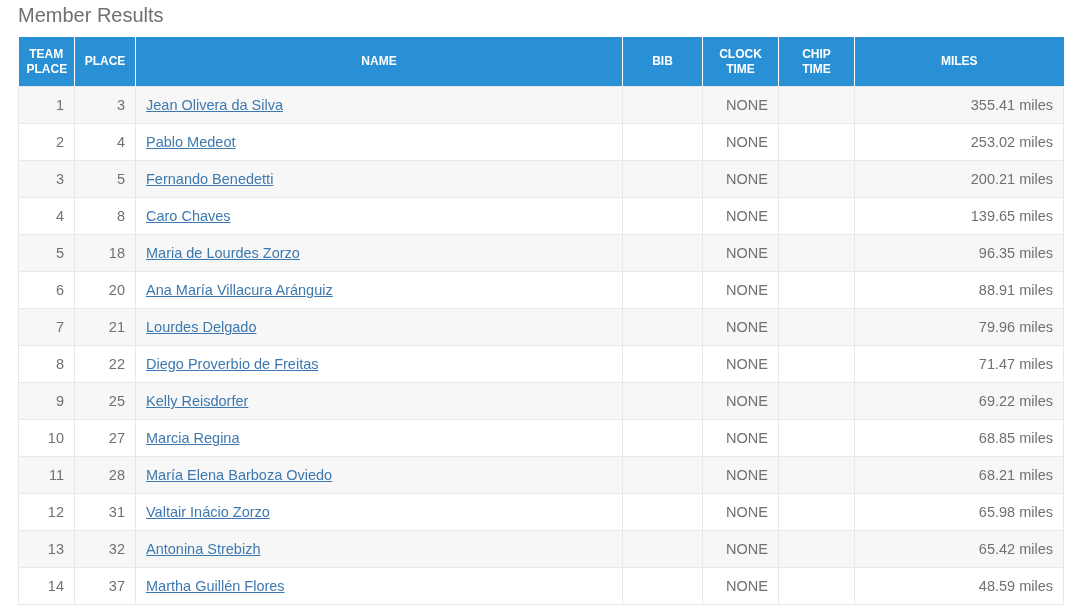  Describe the element at coordinates (1015, 475) in the screenshot. I see `miles-text: 68.21 miles` at that location.